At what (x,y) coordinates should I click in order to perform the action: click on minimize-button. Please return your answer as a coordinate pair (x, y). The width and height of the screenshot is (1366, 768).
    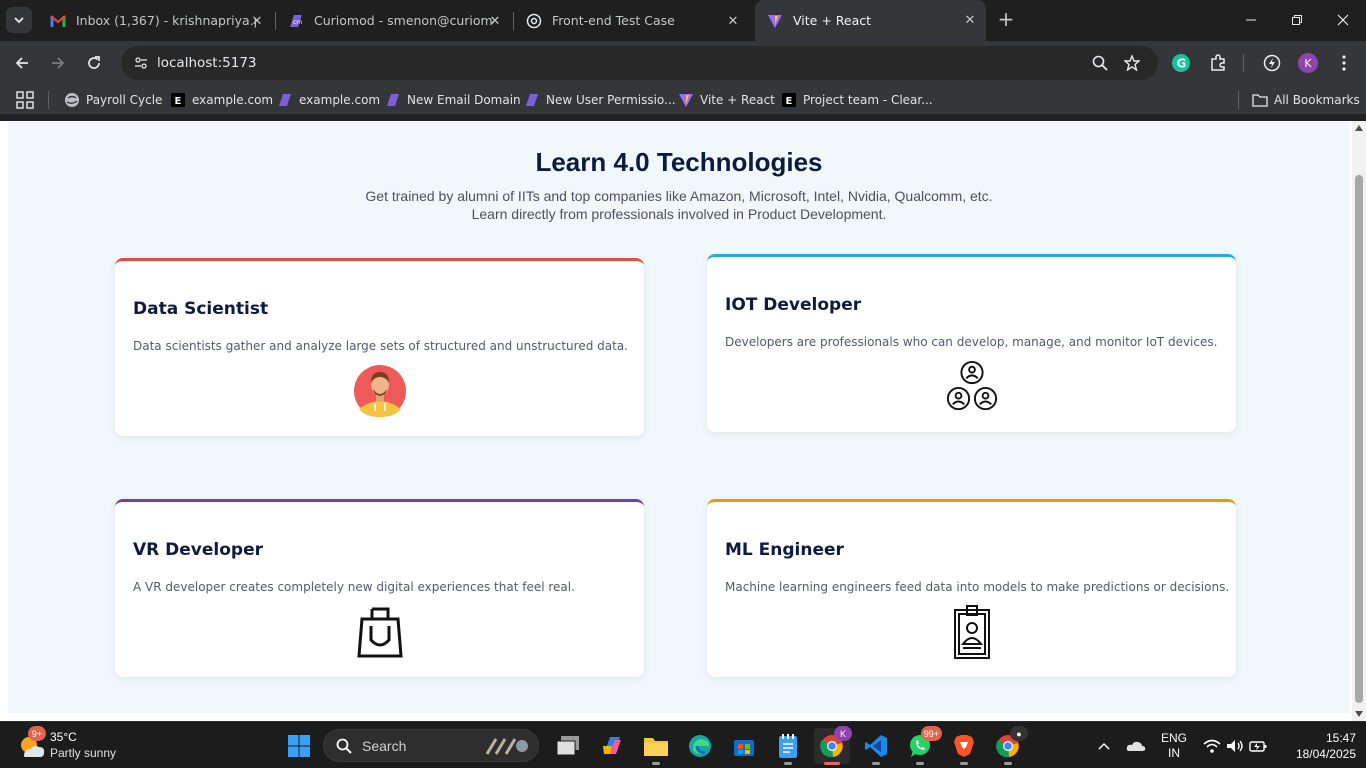
    Looking at the image, I should click on (1251, 20).